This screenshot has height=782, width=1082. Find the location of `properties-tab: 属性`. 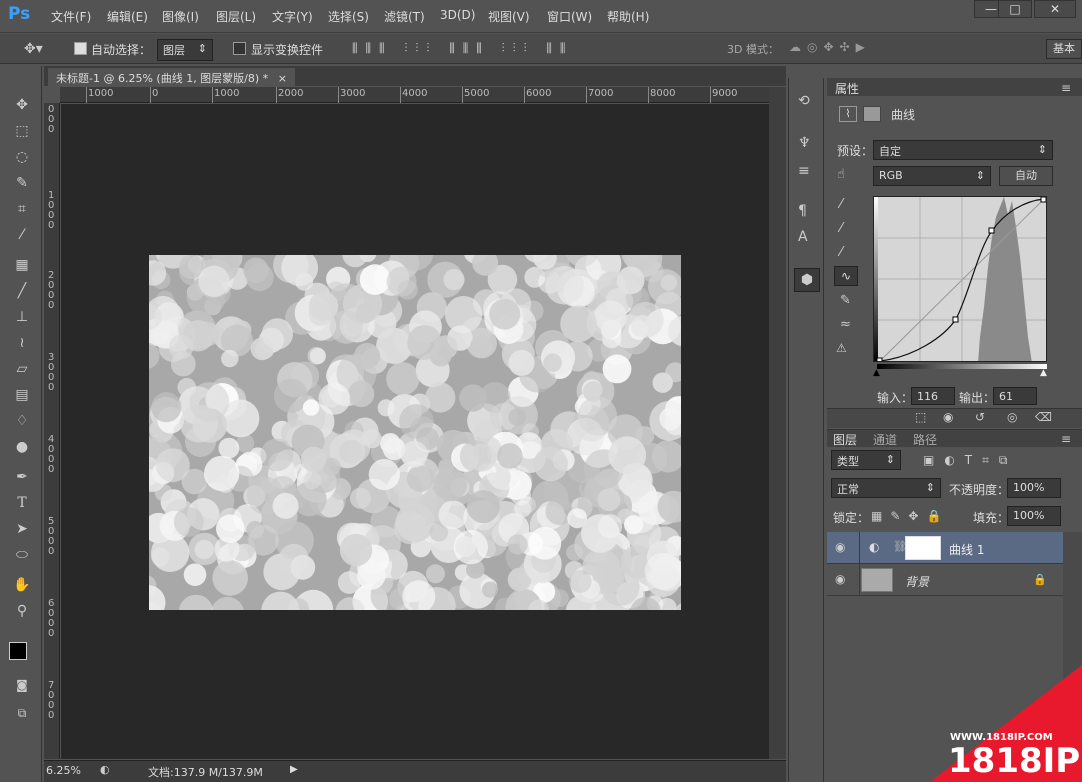

properties-tab: 属性 is located at coordinates (847, 88).